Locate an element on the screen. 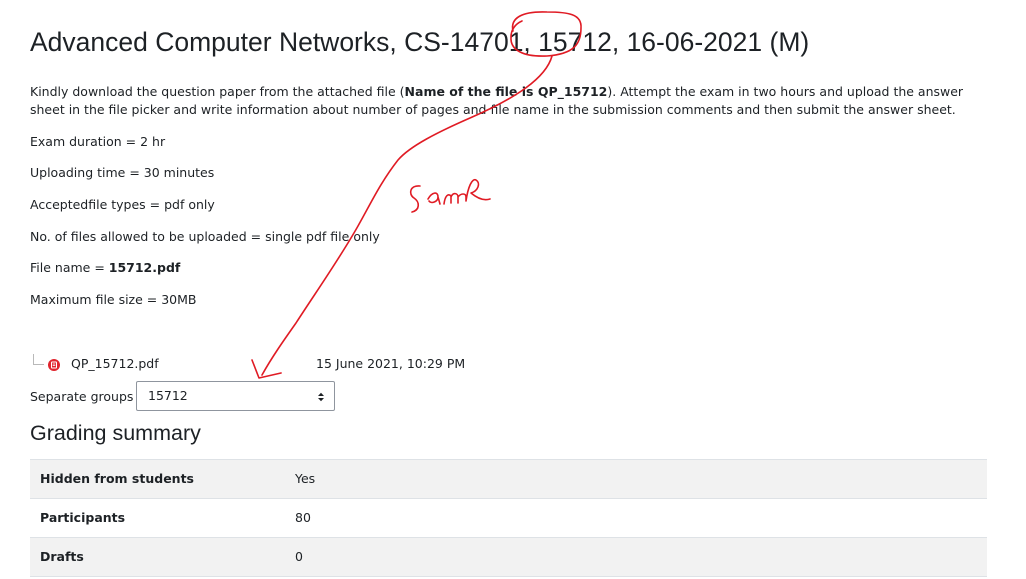 The image size is (1026, 579). exam-duration: Exam duration = 2 hr is located at coordinates (98, 141).